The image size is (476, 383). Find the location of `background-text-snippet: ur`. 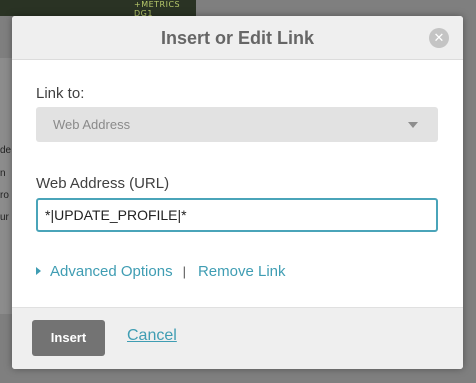

background-text-snippet: ur is located at coordinates (4, 217).